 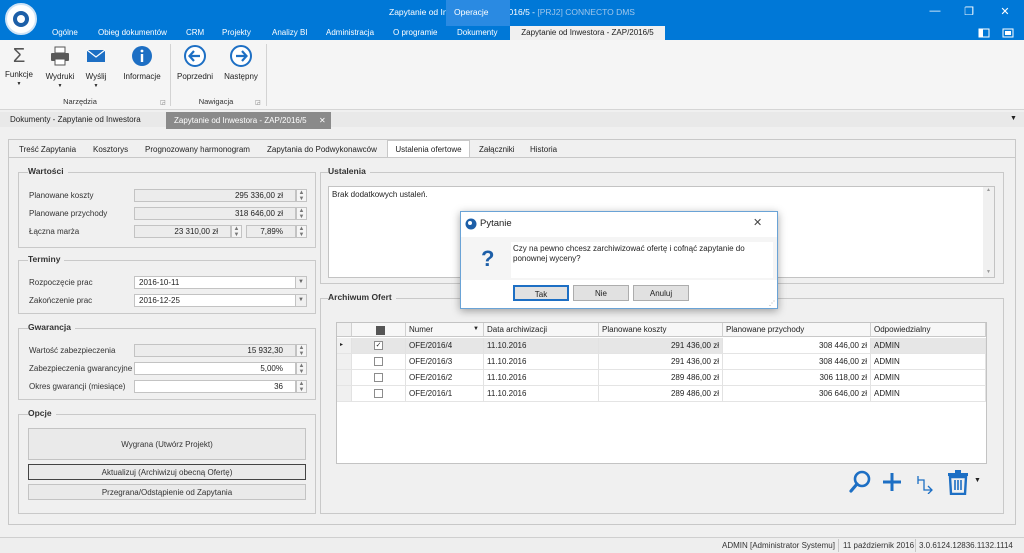 I want to click on doctab-active: Zapytanie od Inwestora - ZAP/2016/5 ✕, so click(x=248, y=120).